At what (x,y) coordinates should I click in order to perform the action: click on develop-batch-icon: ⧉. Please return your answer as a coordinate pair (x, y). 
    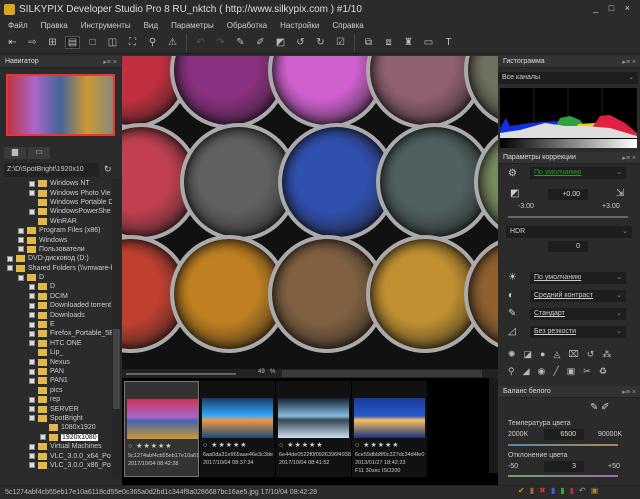
    Looking at the image, I should click on (368, 42).